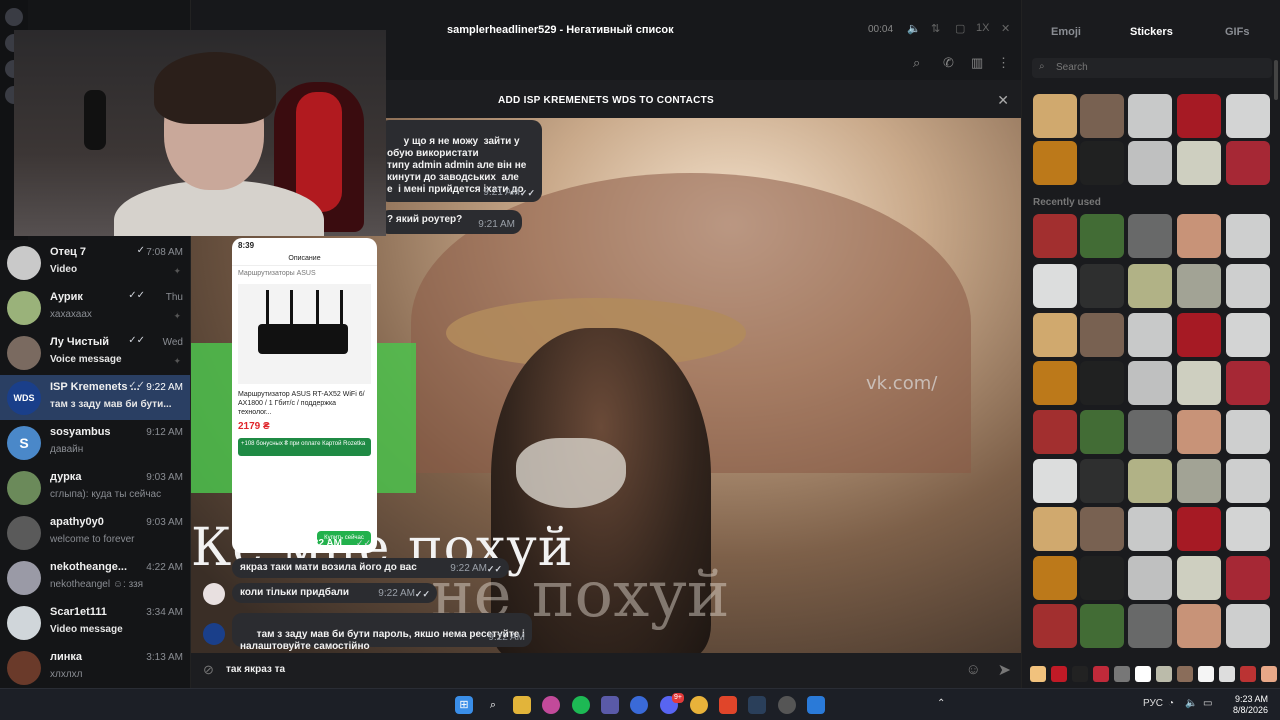  What do you see at coordinates (450, 222) in the screenshot?
I see `message-bubble: ? який роутер? 9:21 AM` at bounding box center [450, 222].